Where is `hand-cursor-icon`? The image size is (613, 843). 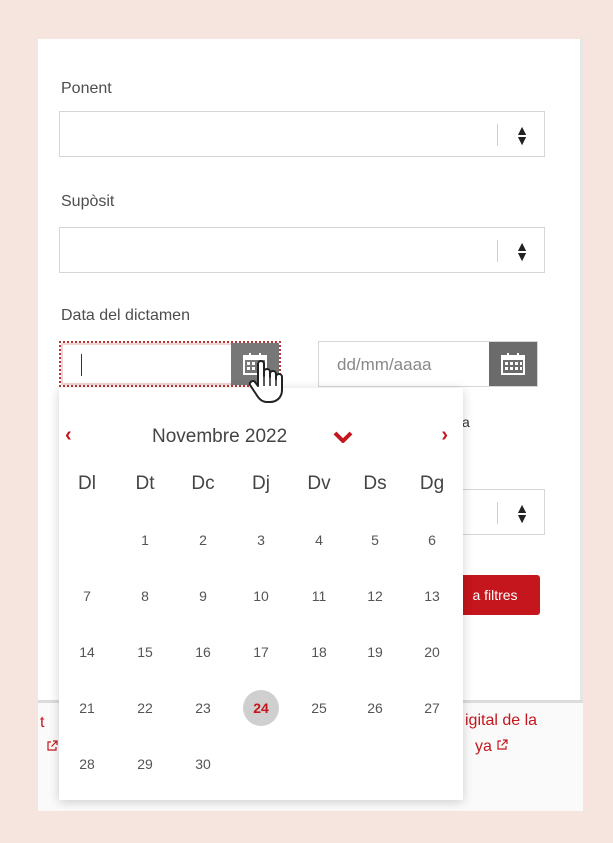
hand-cursor-icon is located at coordinates (265, 381).